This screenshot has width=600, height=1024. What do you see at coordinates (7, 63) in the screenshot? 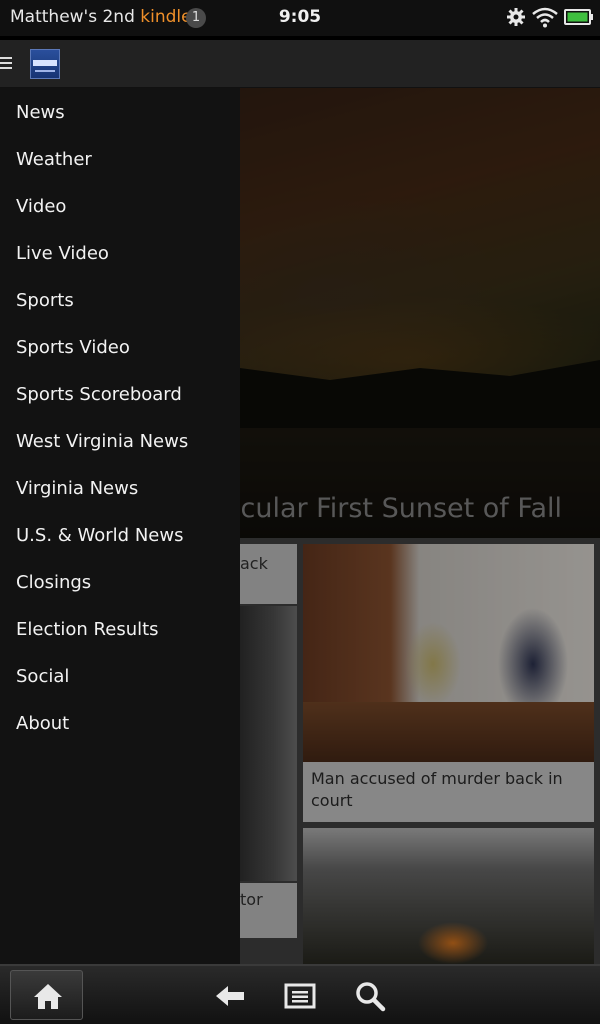
I see `hamburger-menu-icon` at bounding box center [7, 63].